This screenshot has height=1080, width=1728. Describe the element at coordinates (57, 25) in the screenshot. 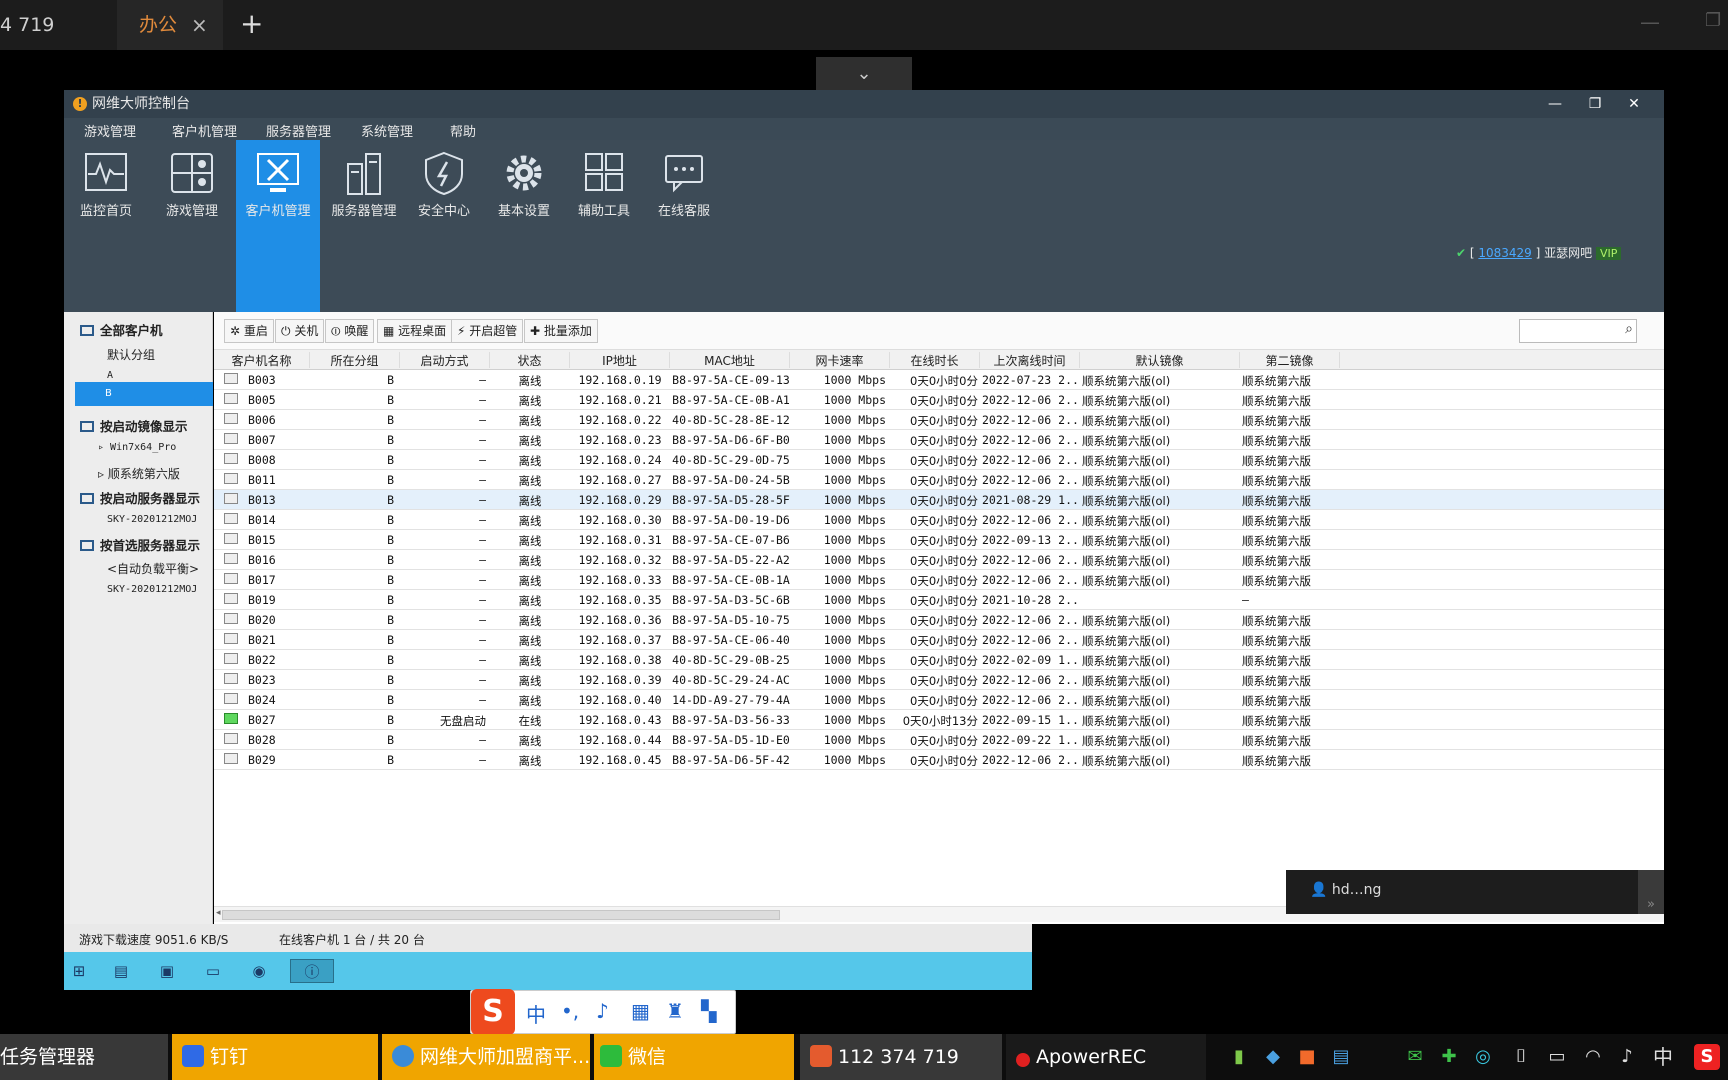

I see `tab-session: 4 719` at that location.